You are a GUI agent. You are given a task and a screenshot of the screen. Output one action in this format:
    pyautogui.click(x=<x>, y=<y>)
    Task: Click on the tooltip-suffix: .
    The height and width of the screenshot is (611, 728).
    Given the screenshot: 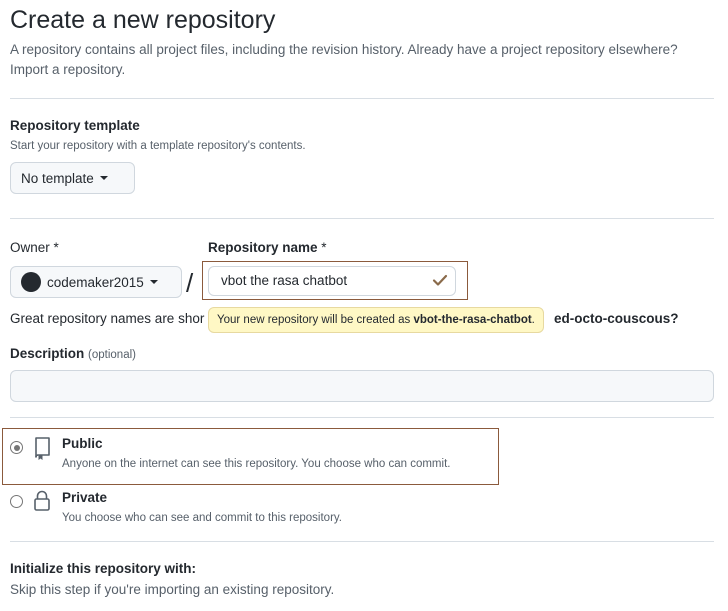 What is the action you would take?
    pyautogui.click(x=533, y=320)
    